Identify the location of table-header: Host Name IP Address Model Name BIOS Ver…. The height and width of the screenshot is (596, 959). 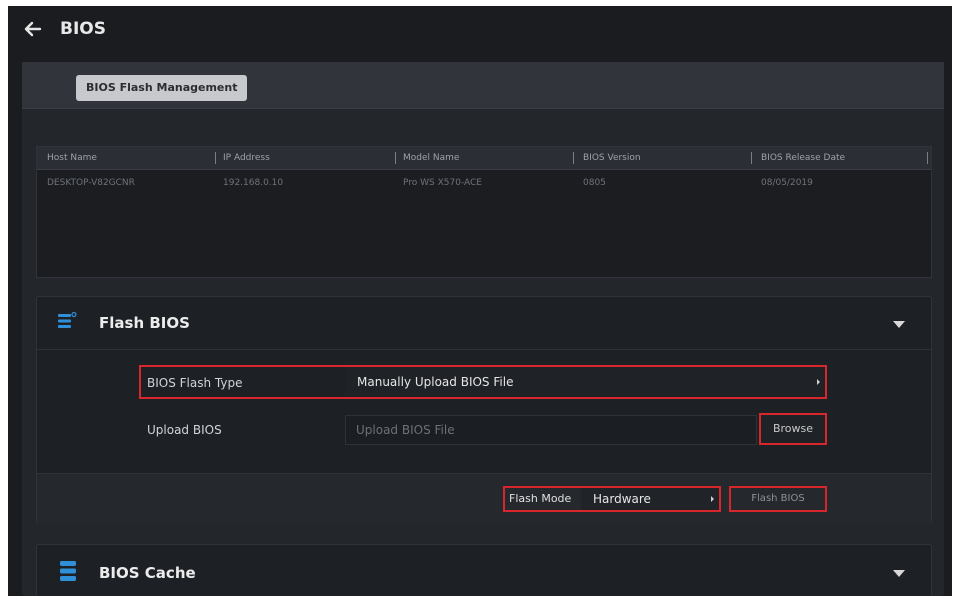
(484, 158).